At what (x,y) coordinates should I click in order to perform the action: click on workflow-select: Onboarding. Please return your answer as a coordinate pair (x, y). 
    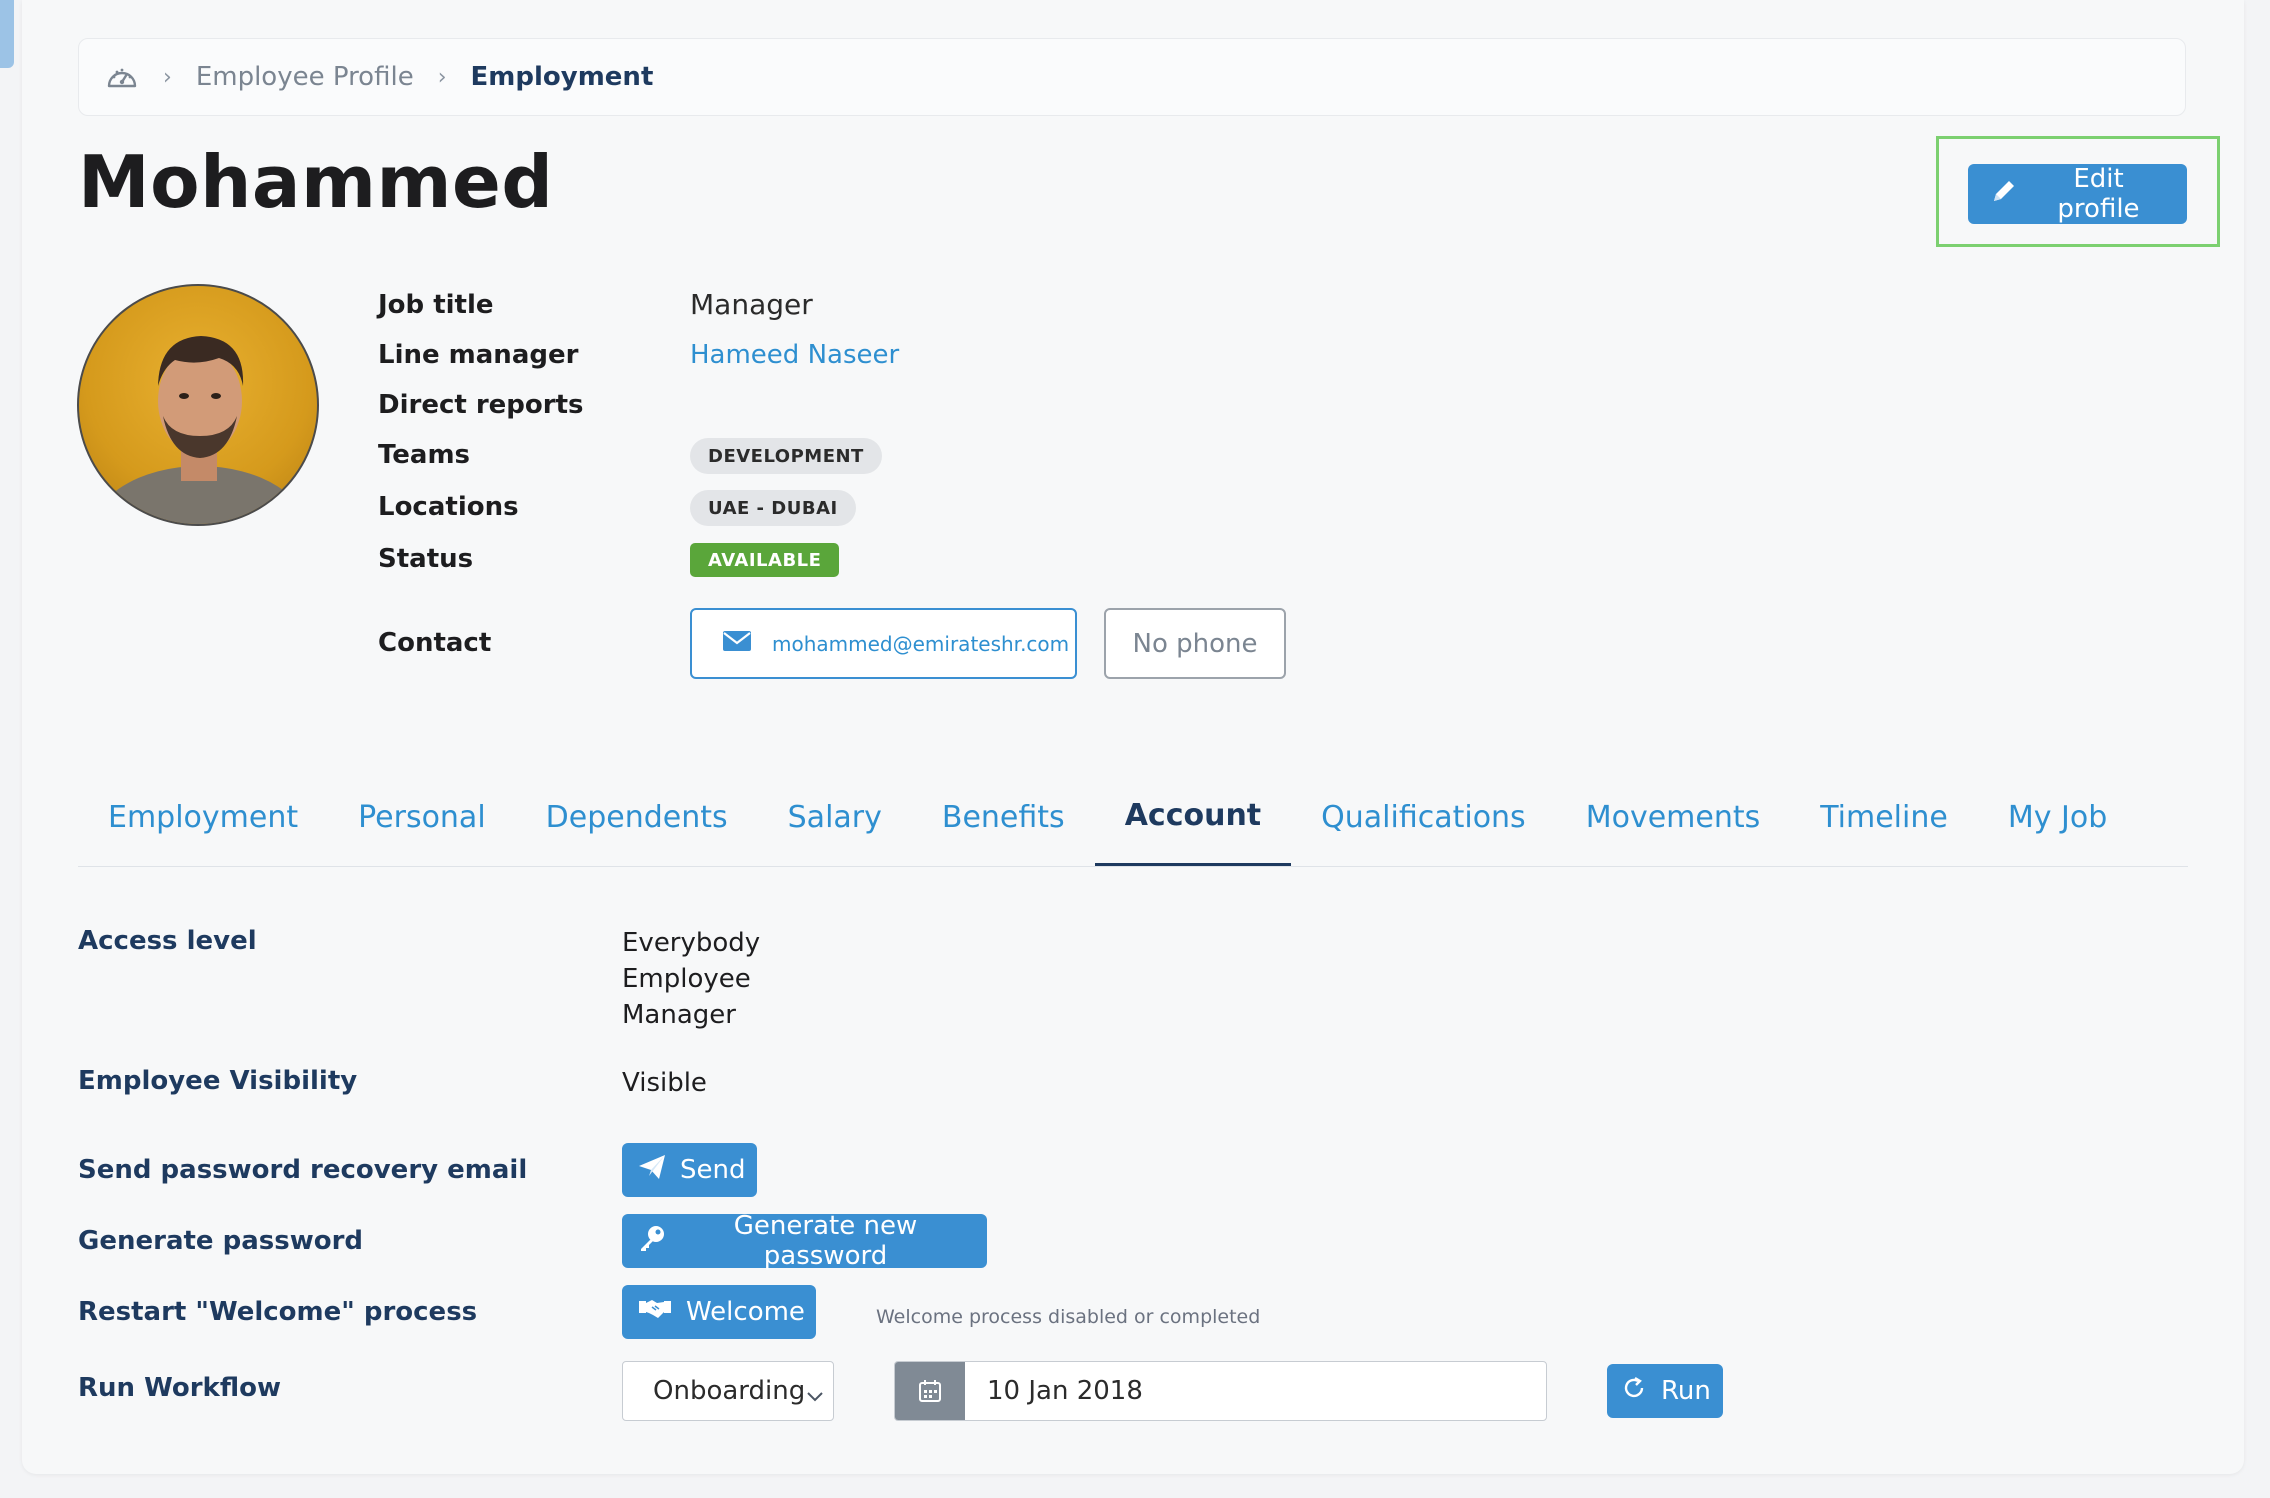
    Looking at the image, I should click on (728, 1391).